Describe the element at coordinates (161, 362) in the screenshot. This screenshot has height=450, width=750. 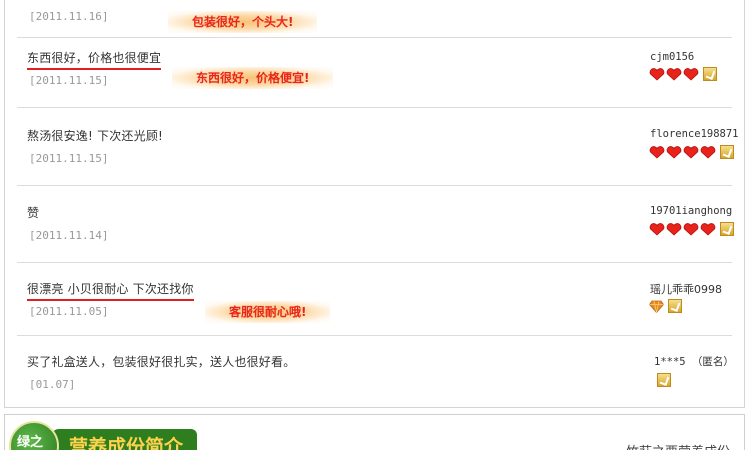
I see `review-text: 买了礼盒送人，包装很好很扎实，送人也很好看。` at that location.